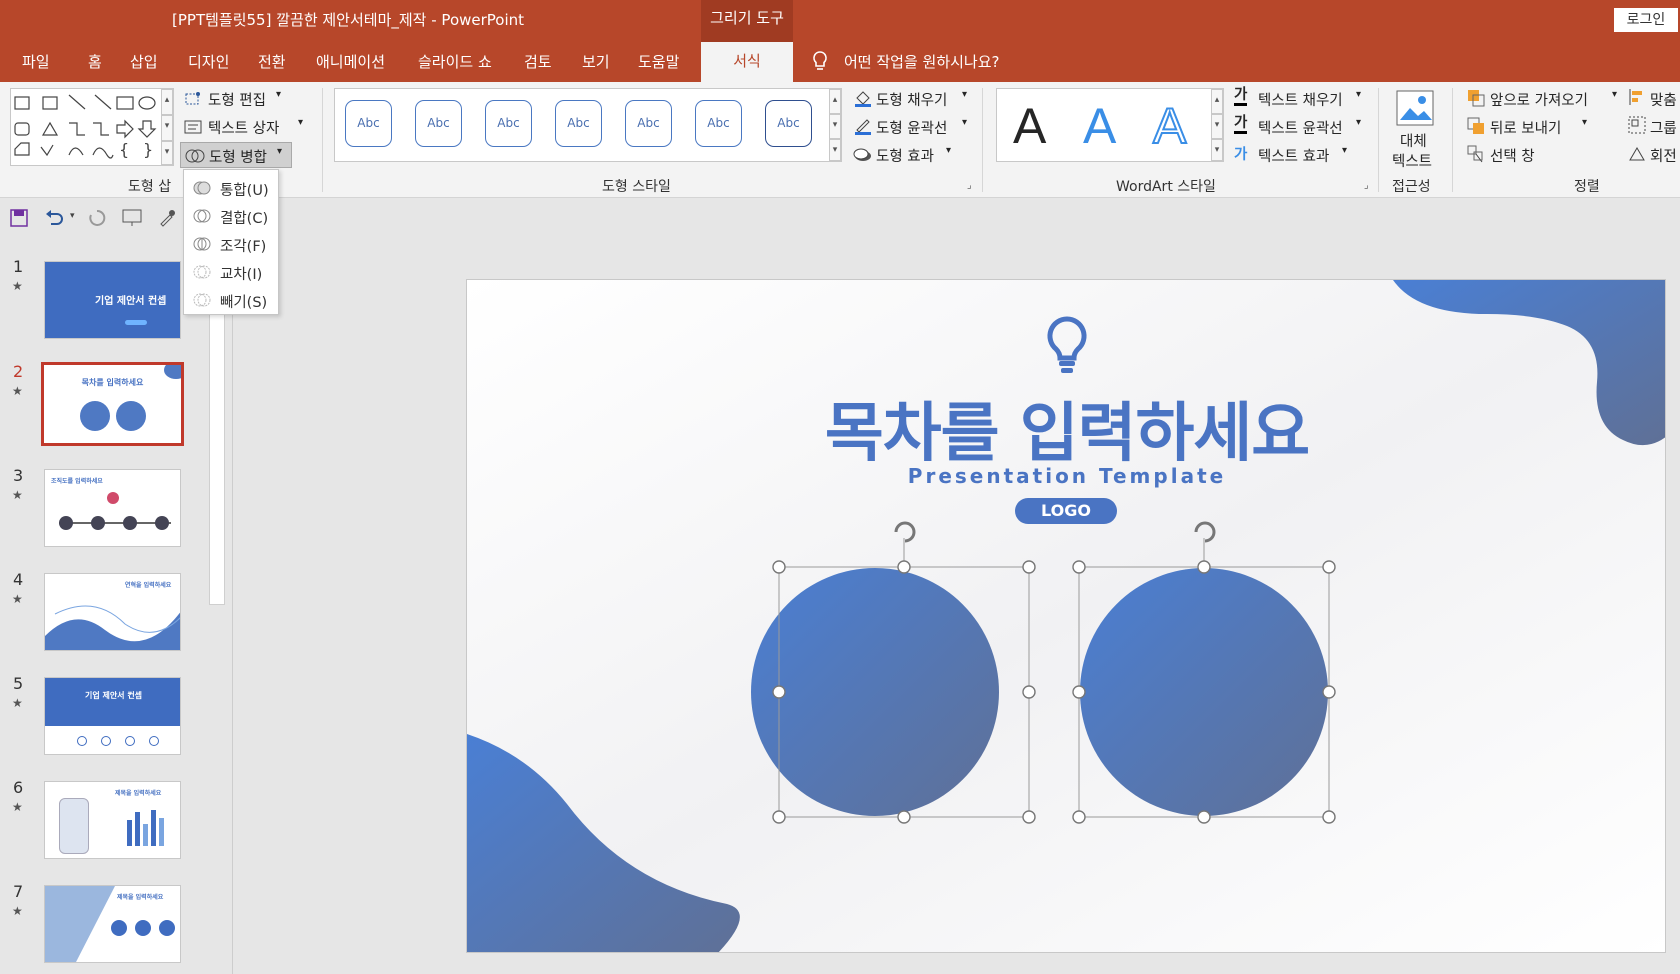 The height and width of the screenshot is (974, 1680). What do you see at coordinates (911, 99) in the screenshot?
I see `shape-fill-button: 도형 채우기` at bounding box center [911, 99].